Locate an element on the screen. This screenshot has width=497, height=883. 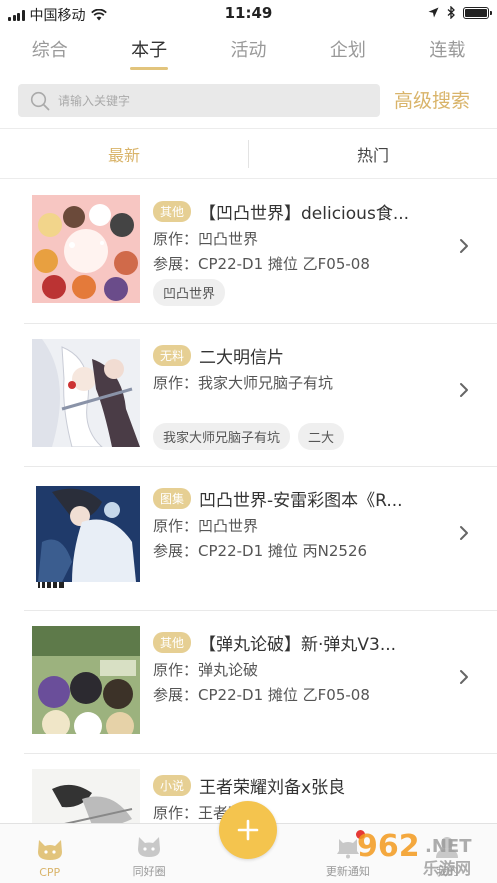
svg-text: 乐游网 is located at coordinates (447, 868).